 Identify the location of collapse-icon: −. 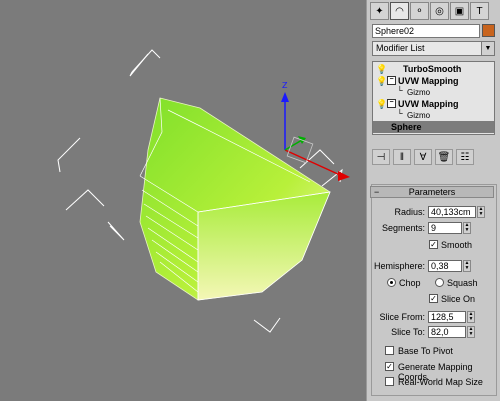
(377, 192).